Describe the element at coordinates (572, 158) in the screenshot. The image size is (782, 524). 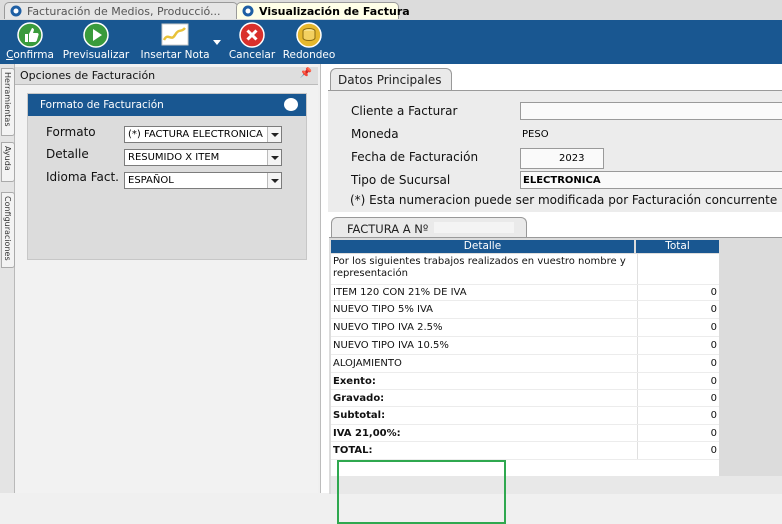
I see `fecha-value: 2023` at that location.